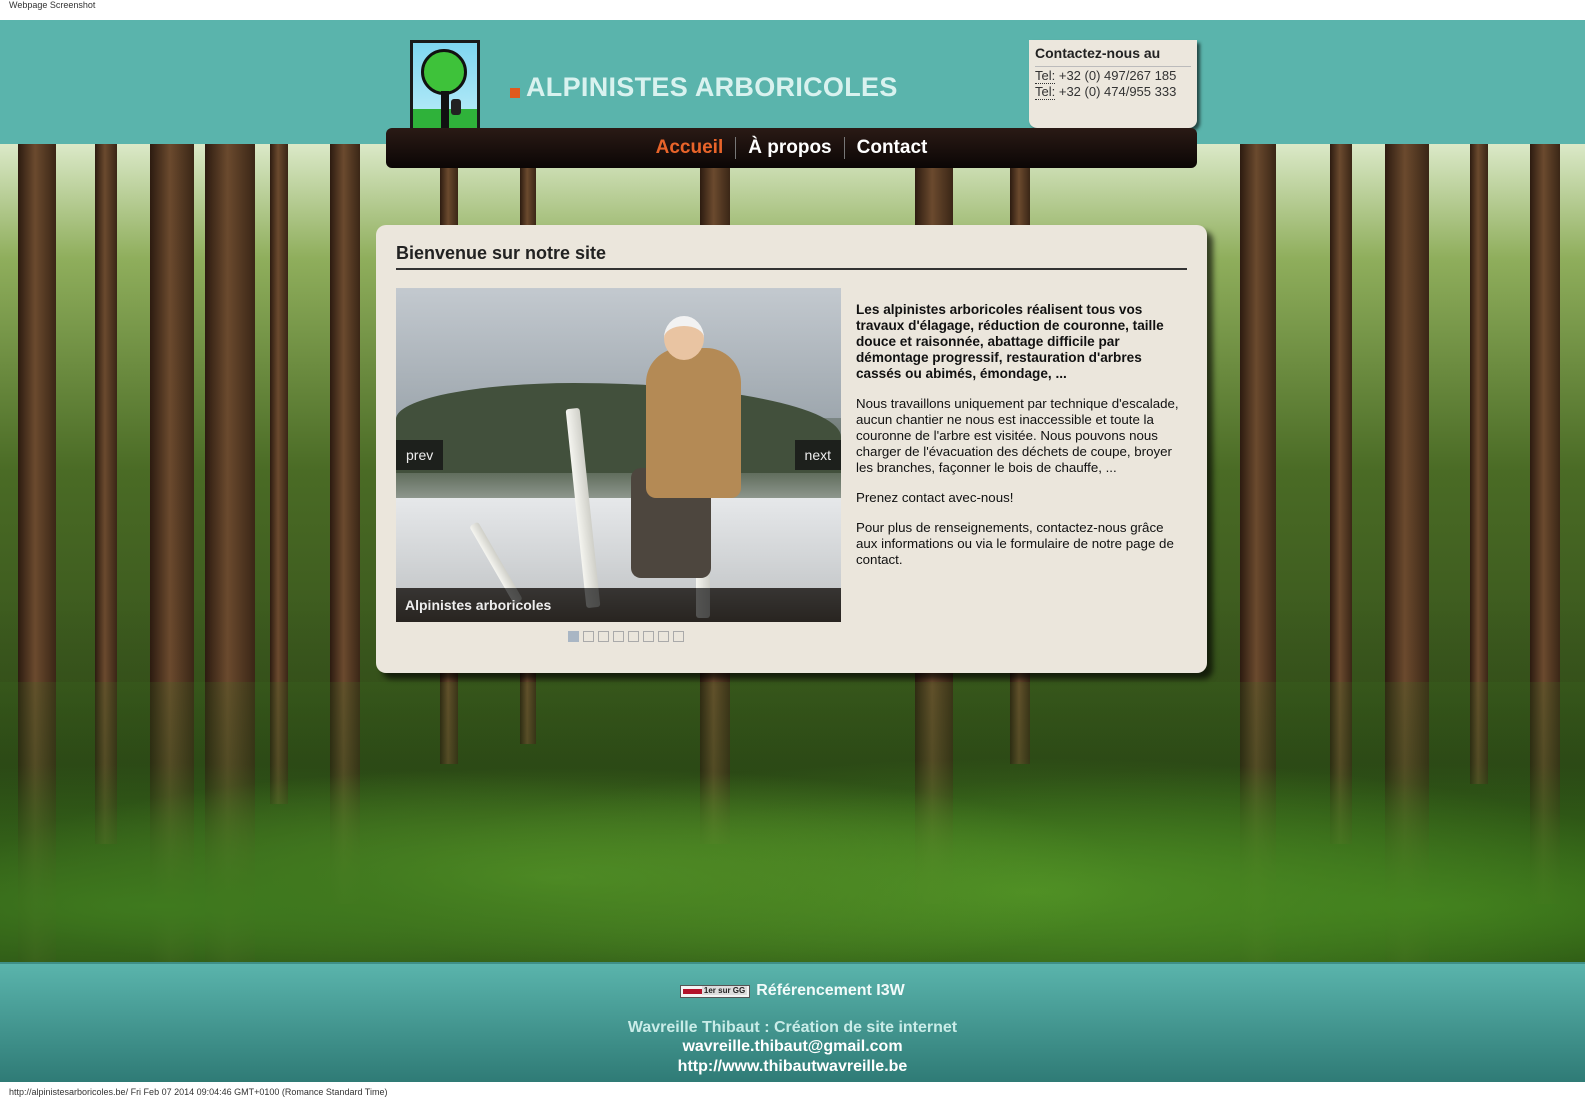 This screenshot has height=1111, width=1585. I want to click on nav-item-contact: Contact, so click(891, 148).